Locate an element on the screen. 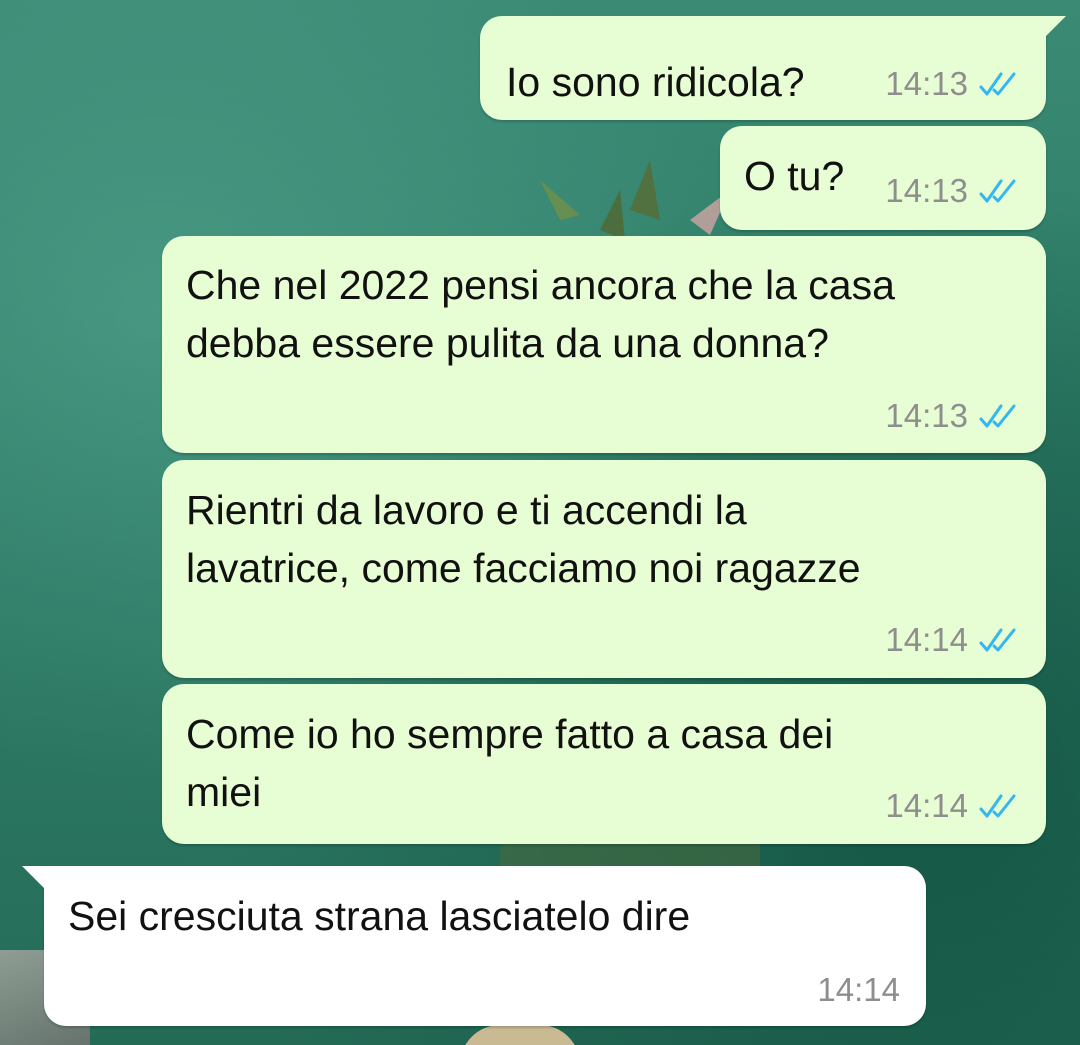 The image size is (1080, 1045). message-text: Io sono ridicola? is located at coordinates (655, 82).